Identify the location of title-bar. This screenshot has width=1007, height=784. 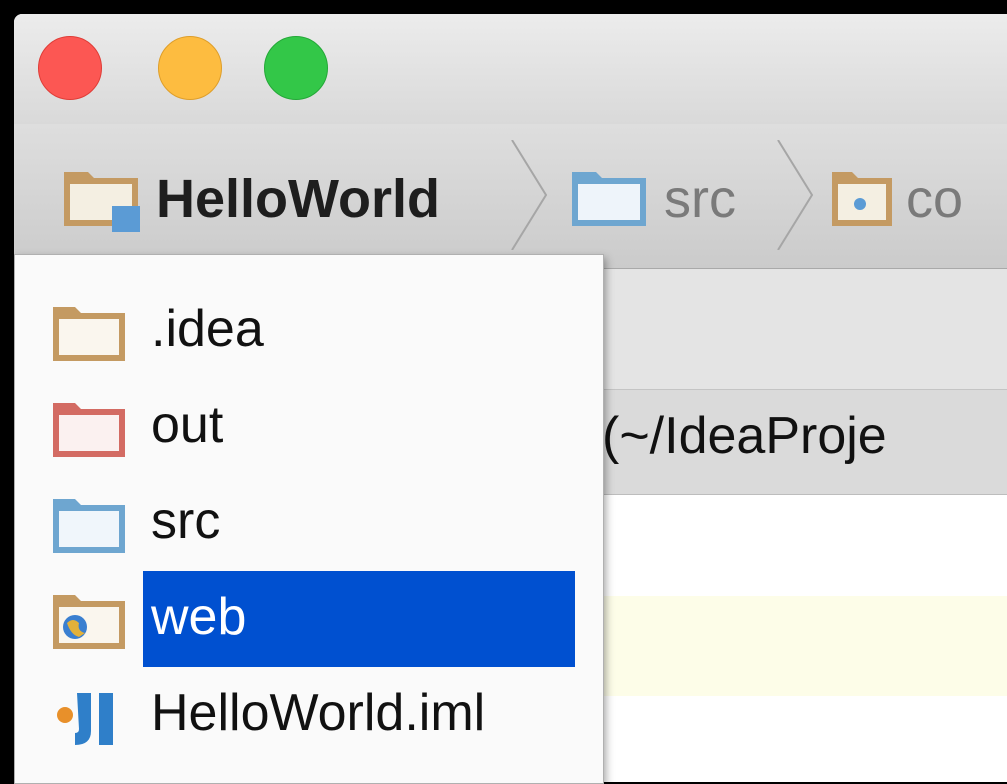
(510, 69).